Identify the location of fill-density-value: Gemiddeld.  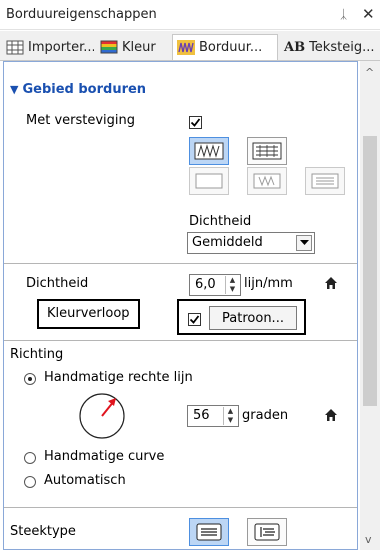
(227, 242).